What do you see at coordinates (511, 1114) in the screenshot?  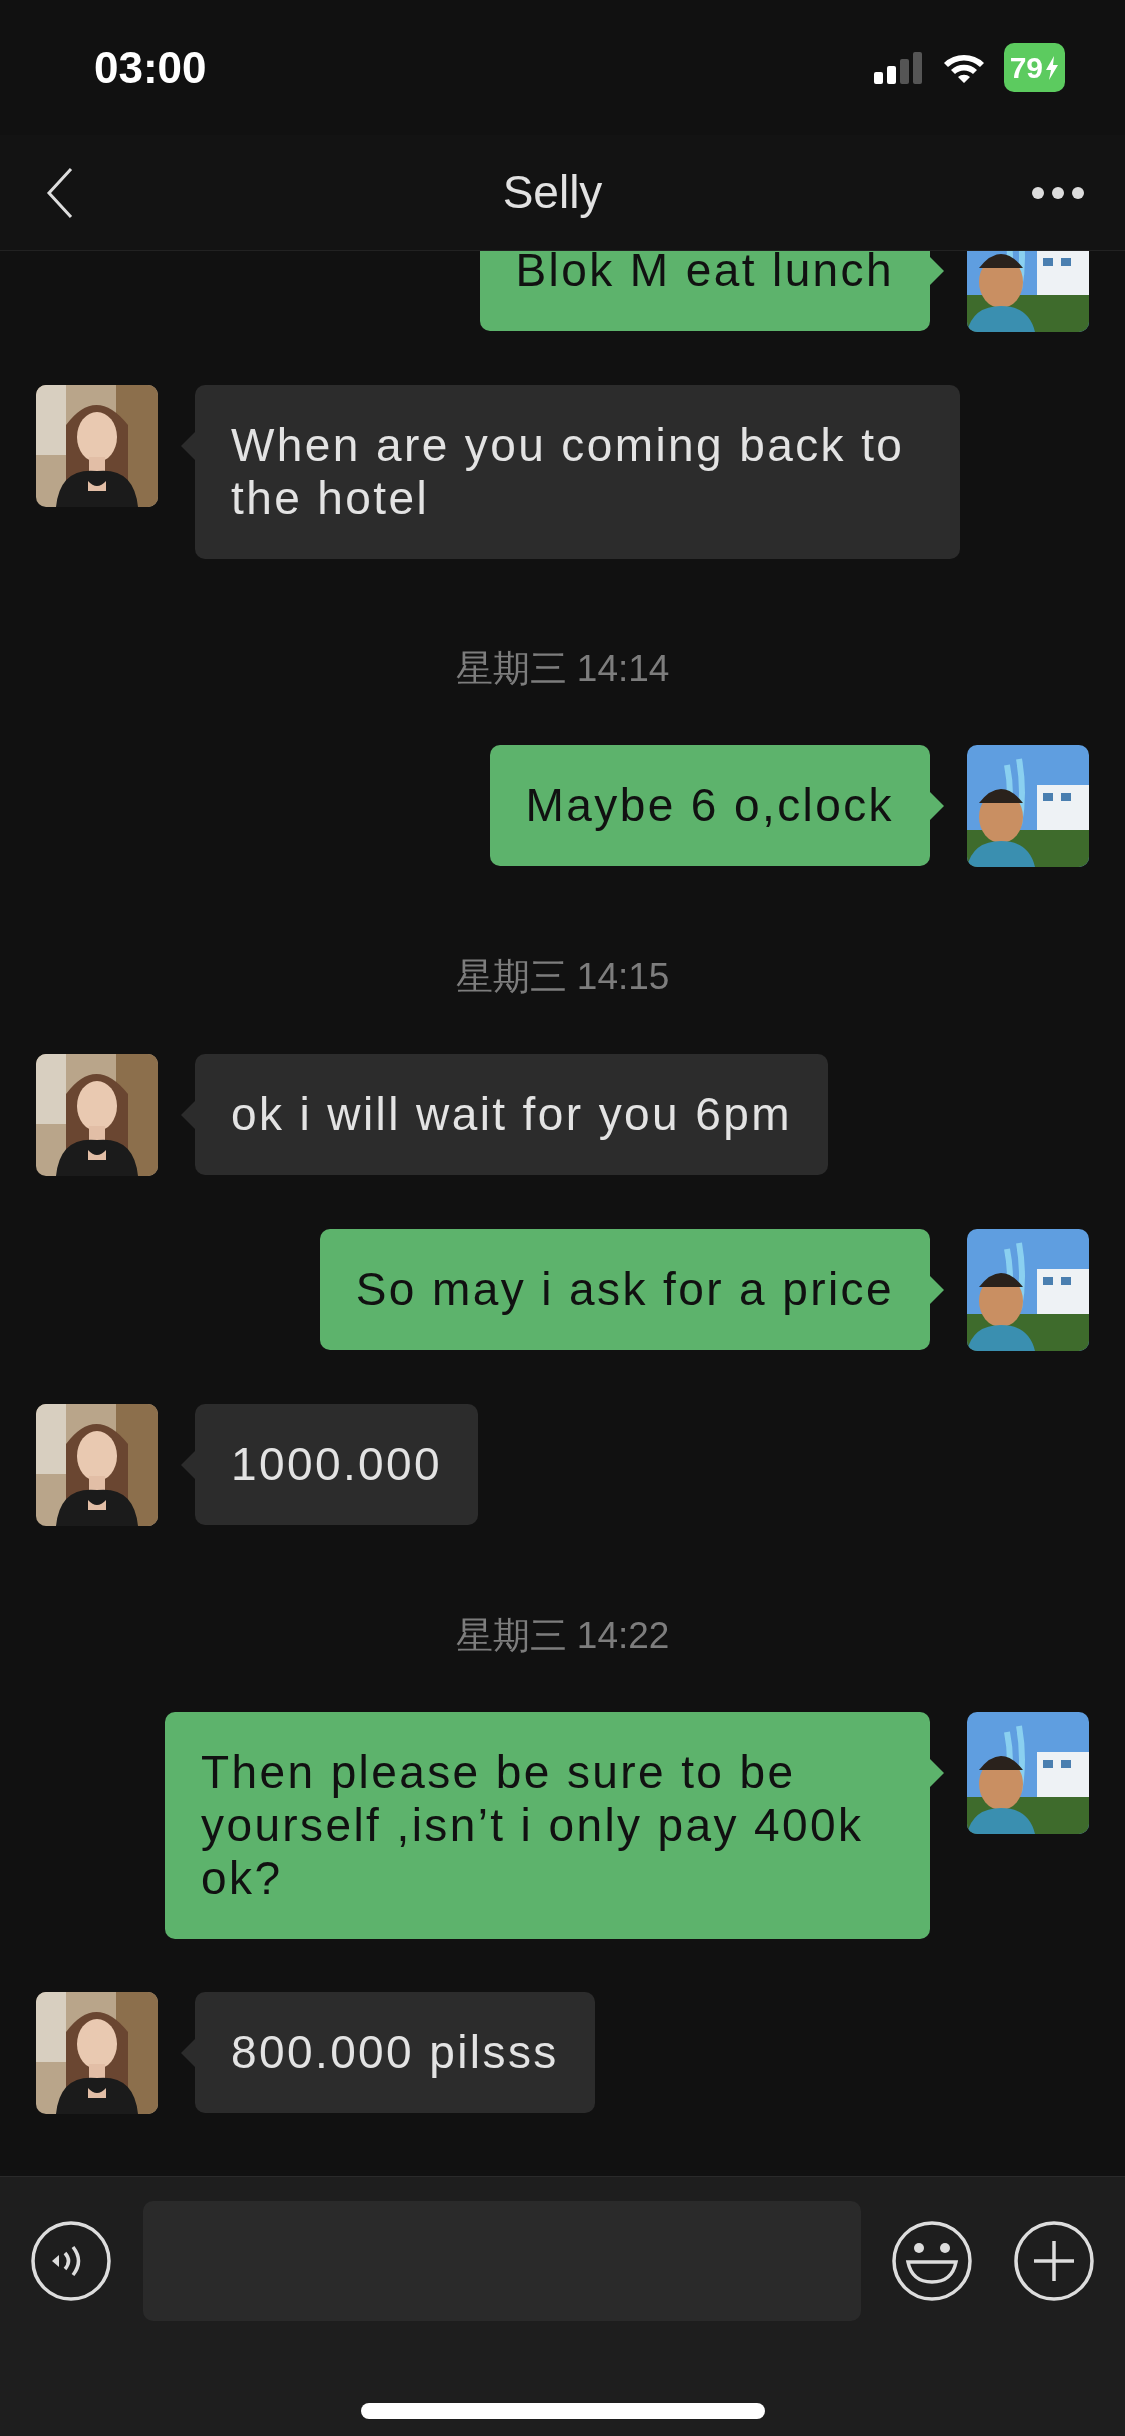 I see `message-bubble: ok i will wait for you 6pm` at bounding box center [511, 1114].